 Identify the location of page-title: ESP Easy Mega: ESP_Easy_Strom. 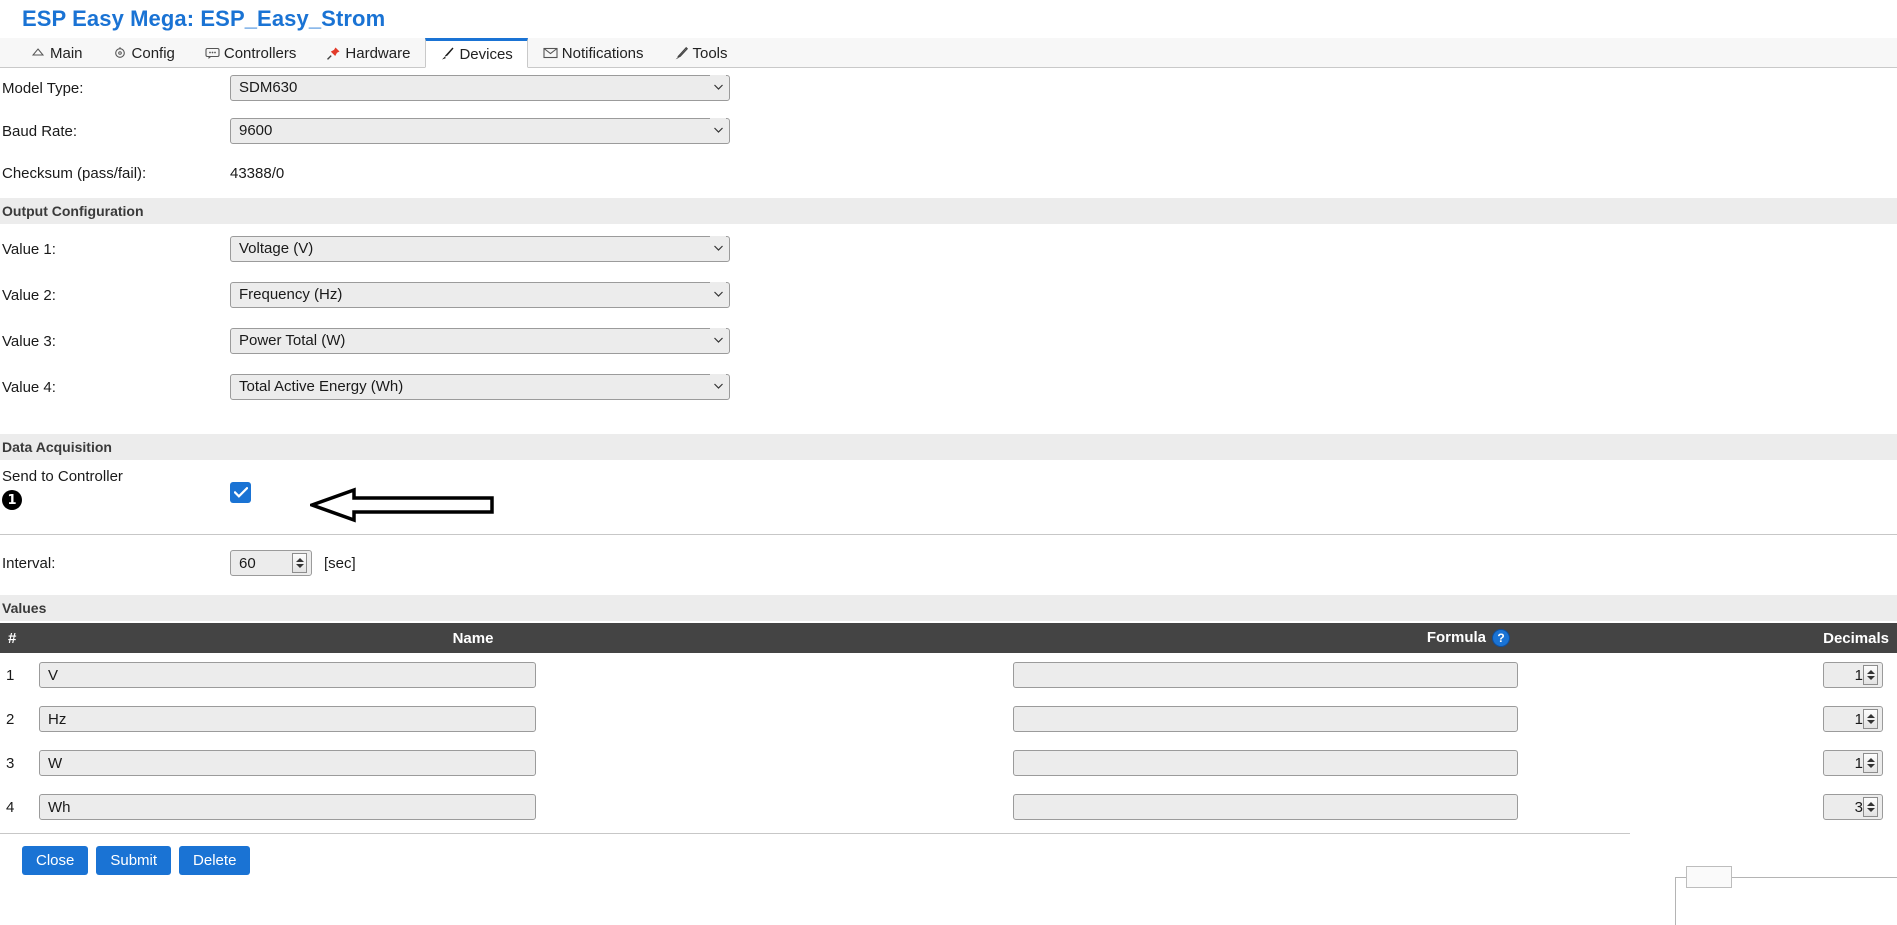
(204, 18).